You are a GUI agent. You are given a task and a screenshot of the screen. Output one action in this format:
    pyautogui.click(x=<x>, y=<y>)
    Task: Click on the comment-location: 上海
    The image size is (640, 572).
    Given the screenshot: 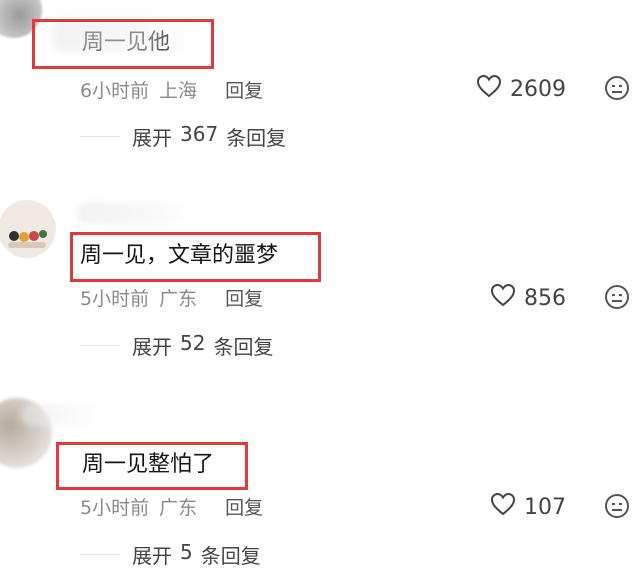 What is the action you would take?
    pyautogui.click(x=178, y=91)
    